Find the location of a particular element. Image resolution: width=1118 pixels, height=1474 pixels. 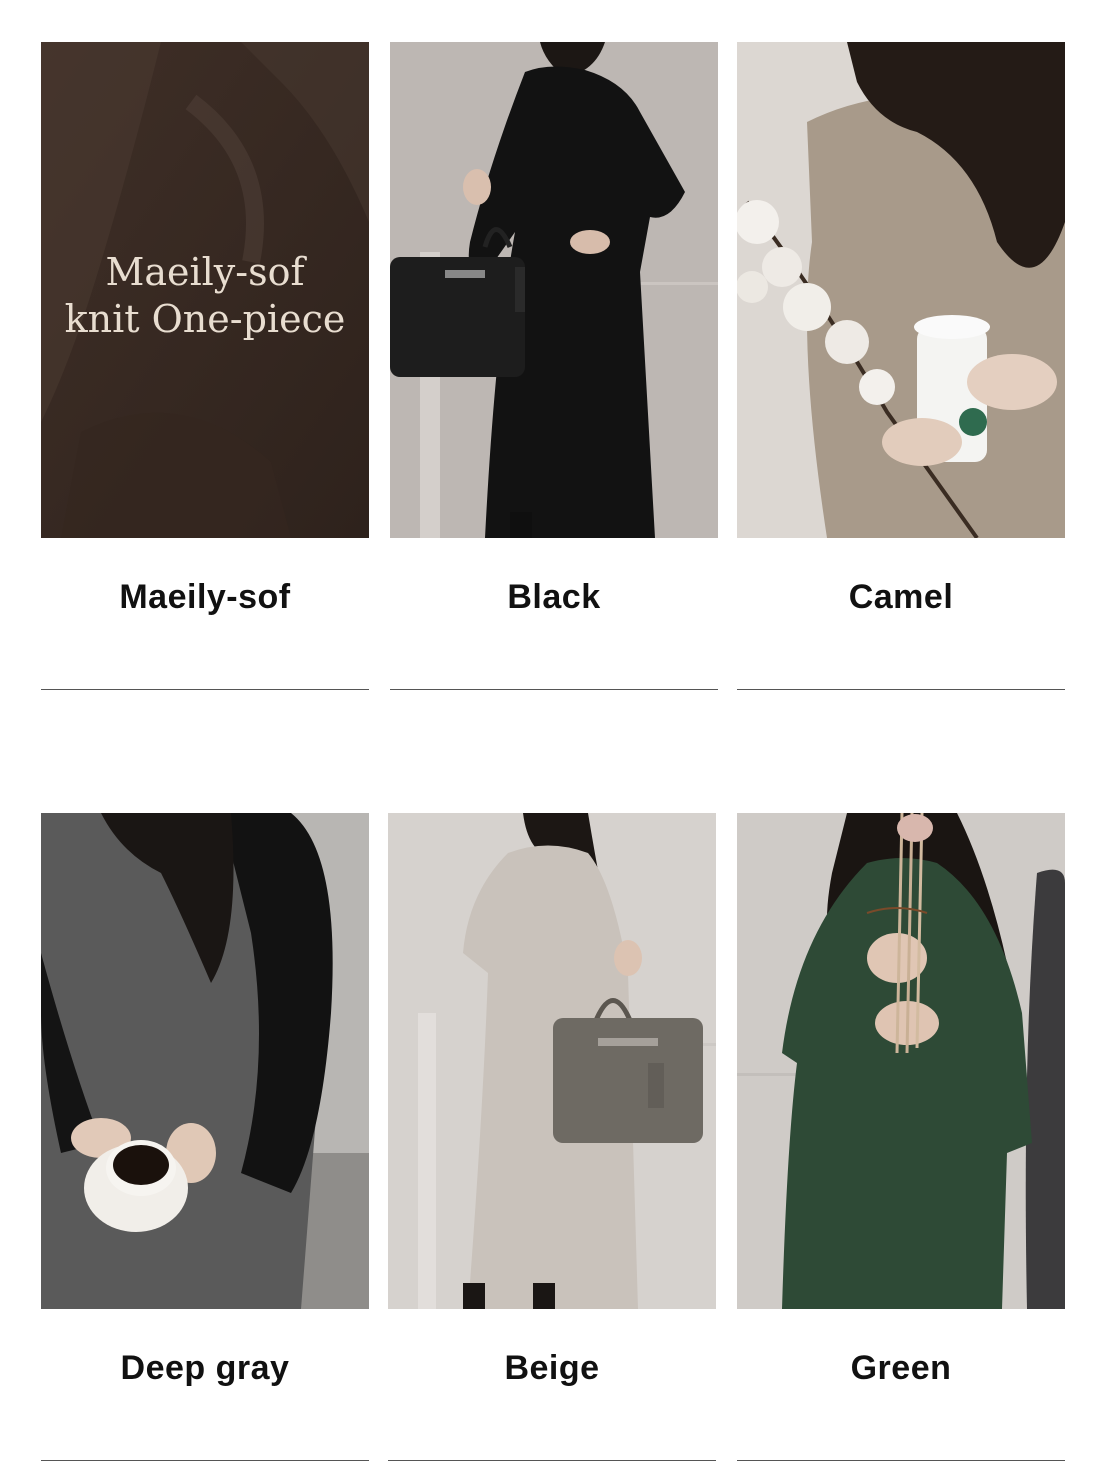

product-image-beige is located at coordinates (552, 1061).